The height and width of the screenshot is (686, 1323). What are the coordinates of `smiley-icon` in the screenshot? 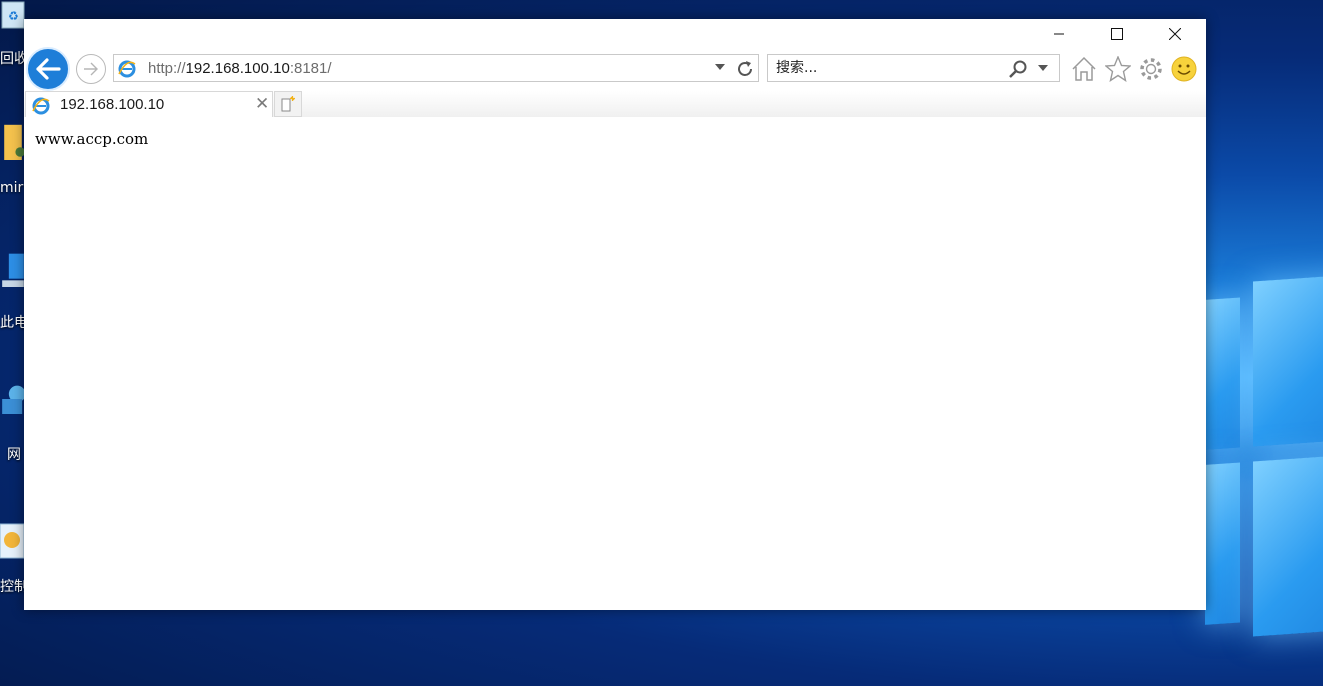 It's located at (1184, 69).